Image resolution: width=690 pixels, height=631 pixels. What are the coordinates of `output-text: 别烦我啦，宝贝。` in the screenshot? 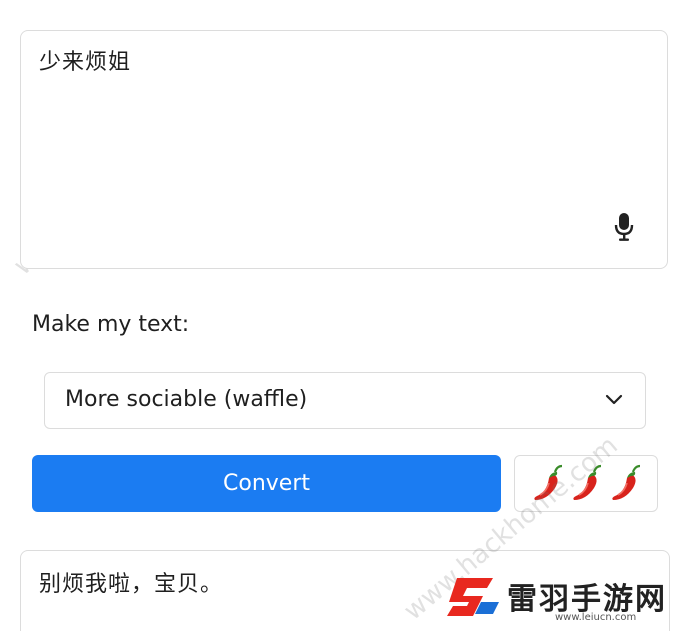 It's located at (131, 584).